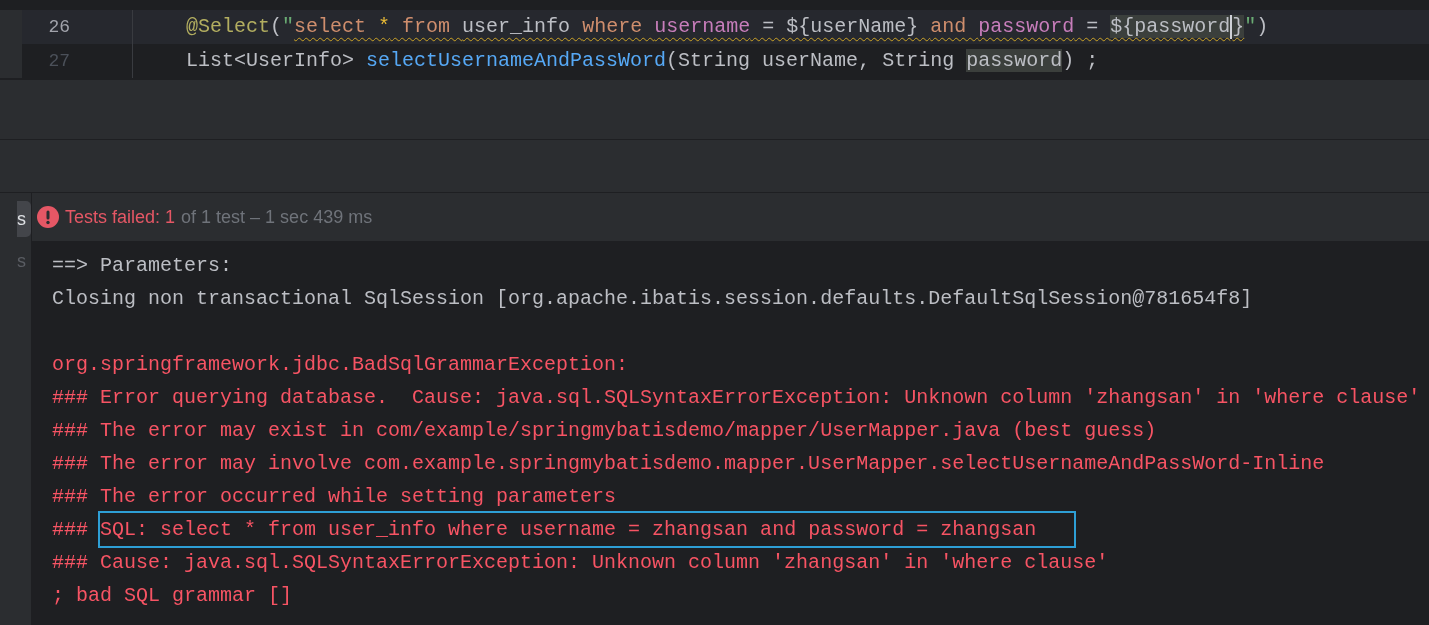 The height and width of the screenshot is (625, 1429). Describe the element at coordinates (24, 219) in the screenshot. I see `side-tab: s` at that location.